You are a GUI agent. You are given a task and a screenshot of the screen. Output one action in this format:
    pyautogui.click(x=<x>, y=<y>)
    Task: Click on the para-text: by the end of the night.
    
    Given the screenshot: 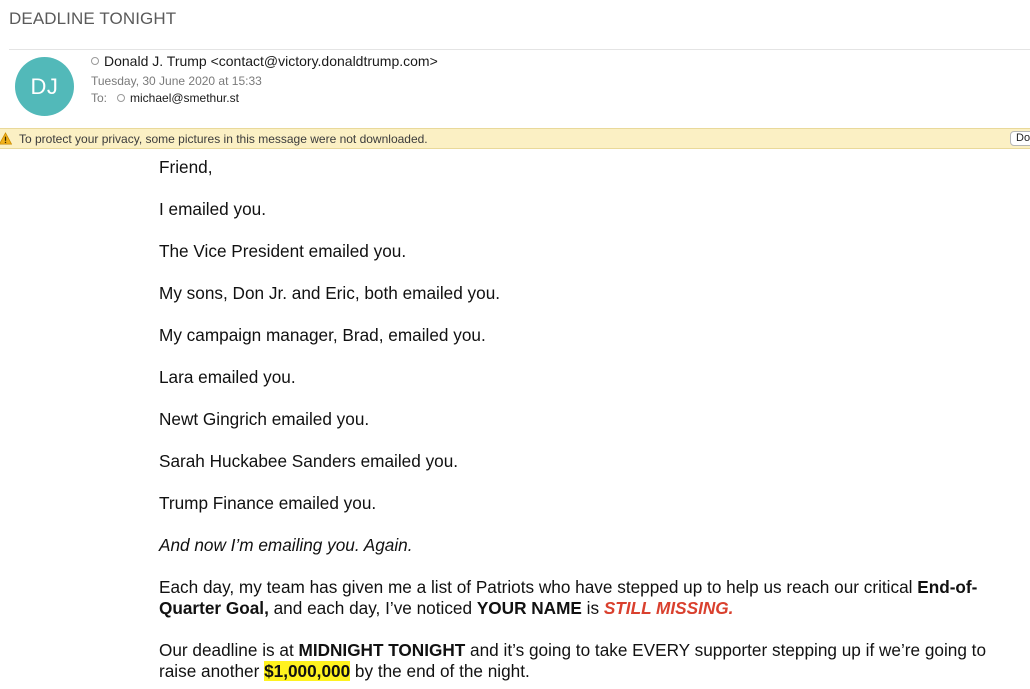 What is the action you would take?
    pyautogui.click(x=440, y=671)
    